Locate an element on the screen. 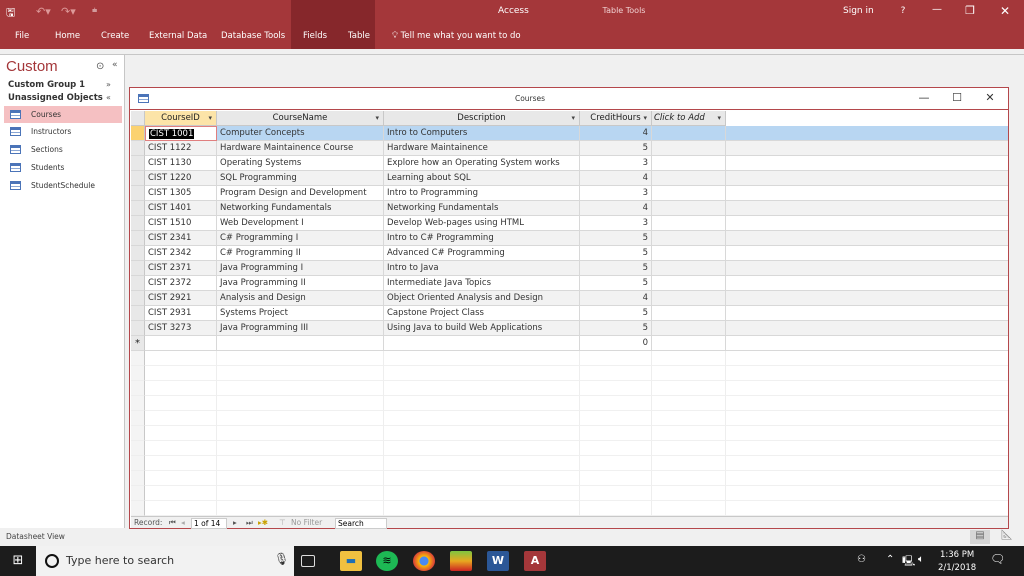 This screenshot has width=1024, height=576. sign-in-link: Sign in is located at coordinates (858, 11).